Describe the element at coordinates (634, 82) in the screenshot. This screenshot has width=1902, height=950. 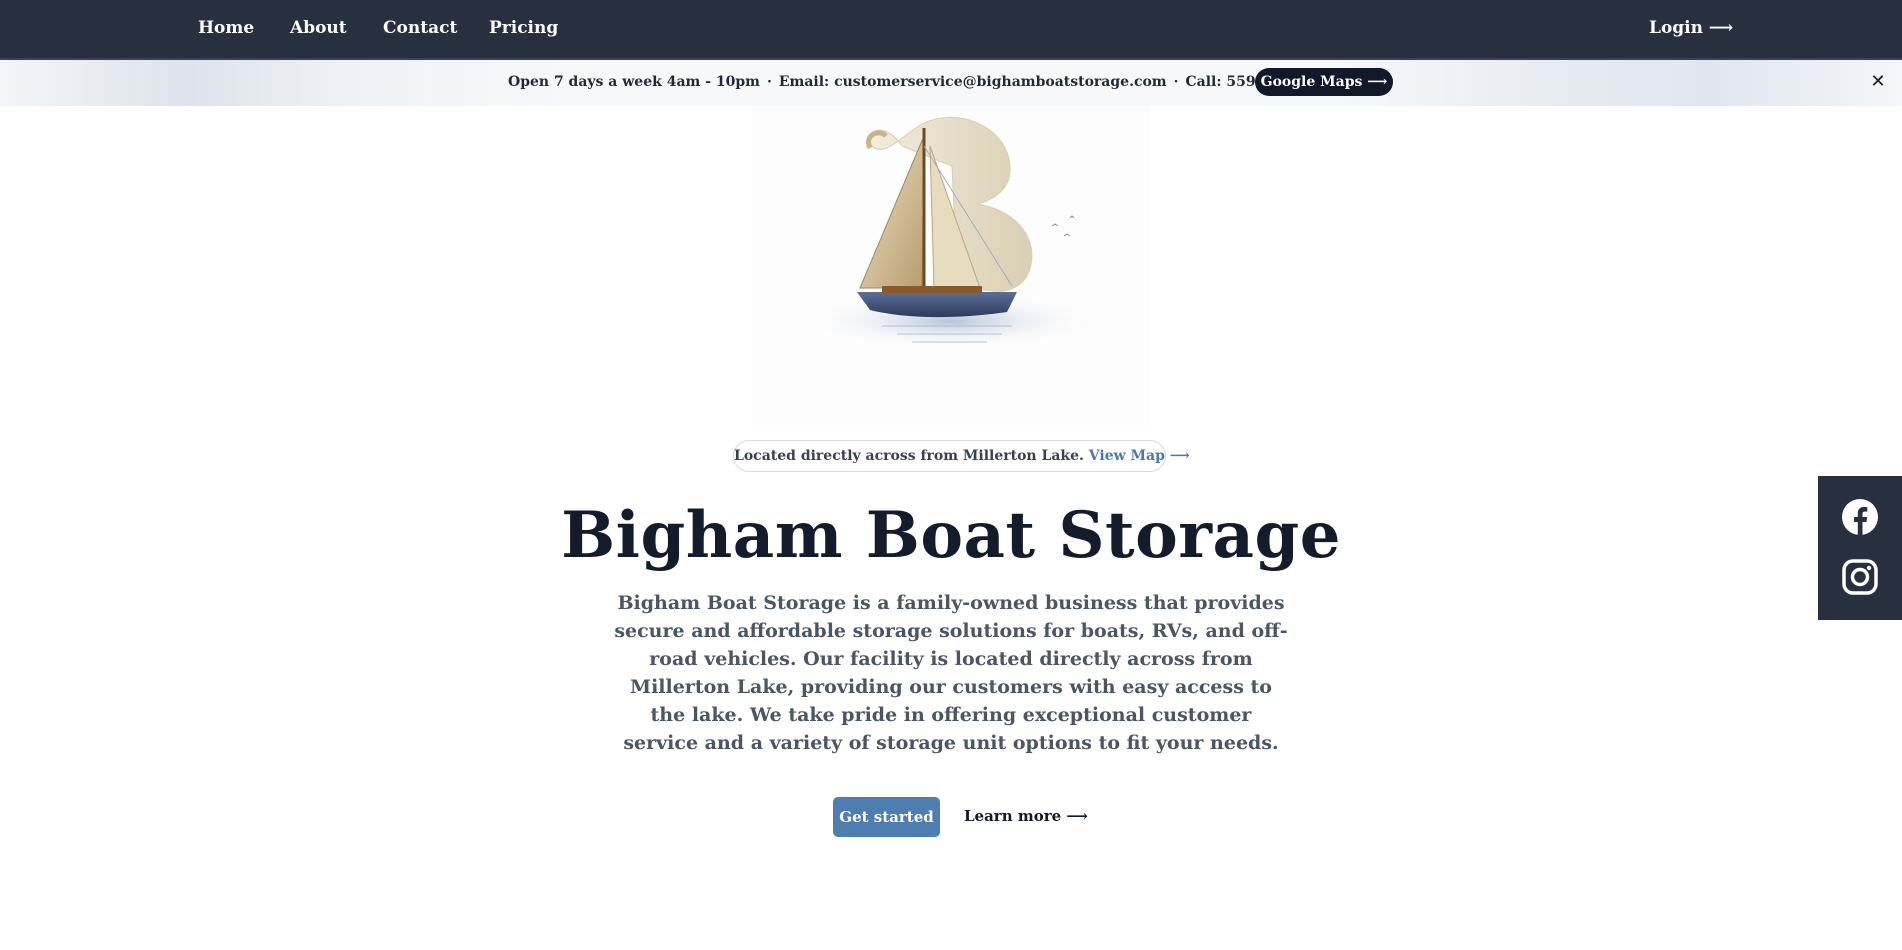
I see `banner-hours: Open 7 days a week 4am - 10pm` at that location.